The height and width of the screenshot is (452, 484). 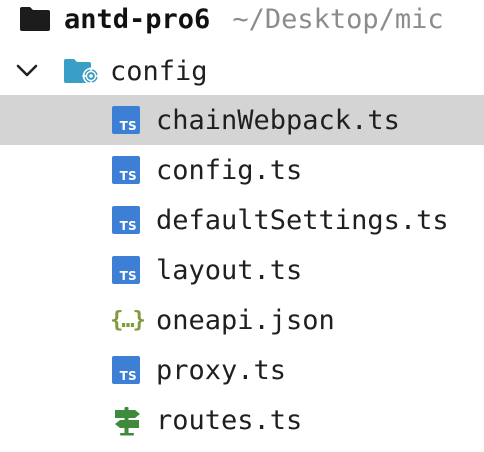 I want to click on folder-icon, so click(x=35, y=19).